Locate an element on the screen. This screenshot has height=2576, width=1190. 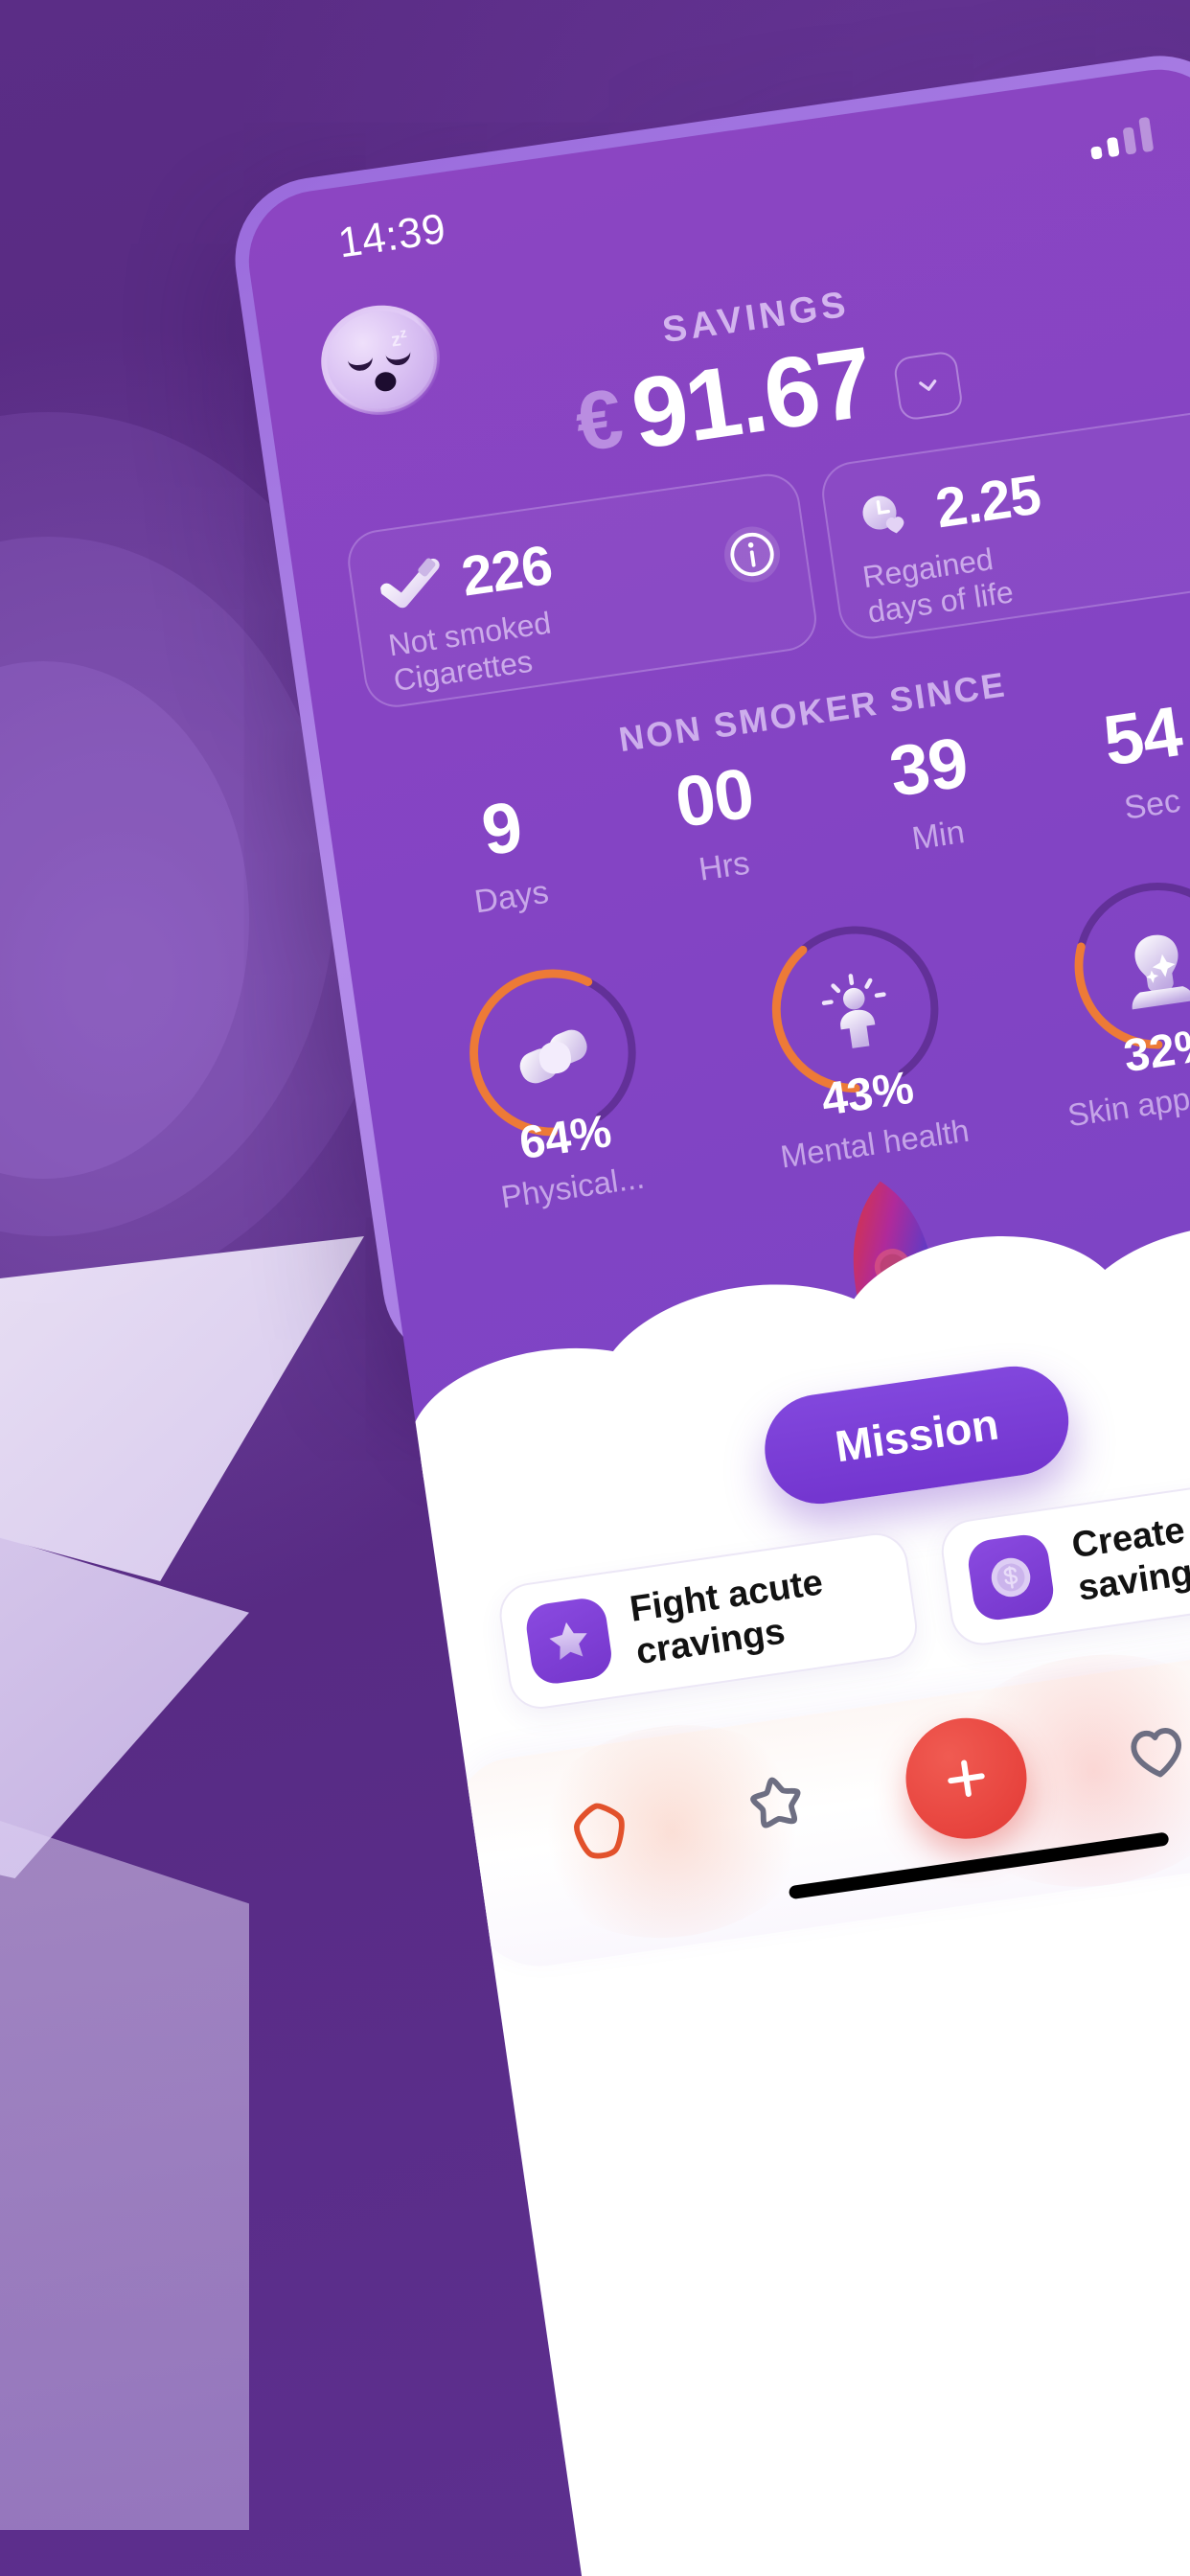
mission-card-text: Fight acute cravings is located at coordinates (730, 1617).